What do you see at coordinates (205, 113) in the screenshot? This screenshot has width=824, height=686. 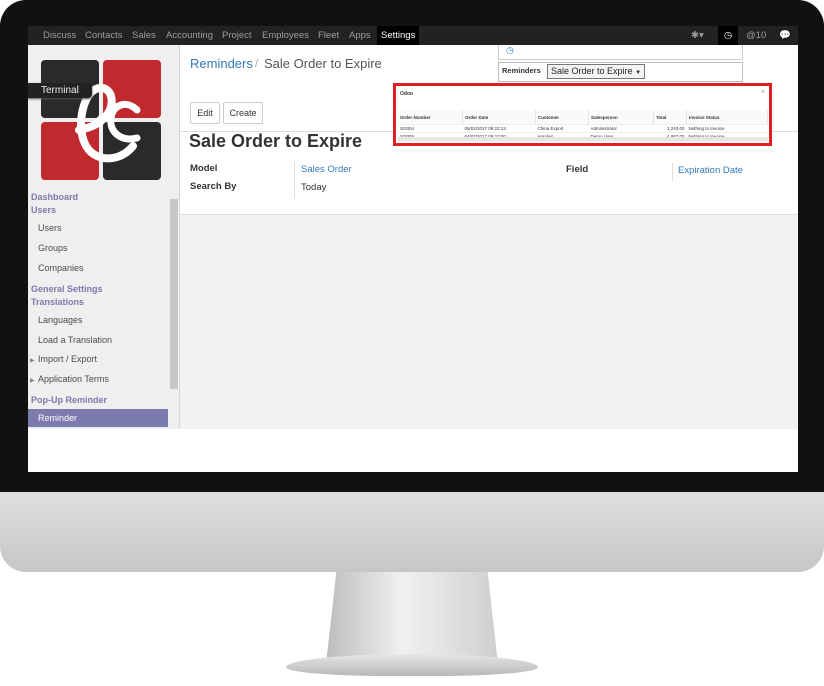 I see `edit-button: Edit` at bounding box center [205, 113].